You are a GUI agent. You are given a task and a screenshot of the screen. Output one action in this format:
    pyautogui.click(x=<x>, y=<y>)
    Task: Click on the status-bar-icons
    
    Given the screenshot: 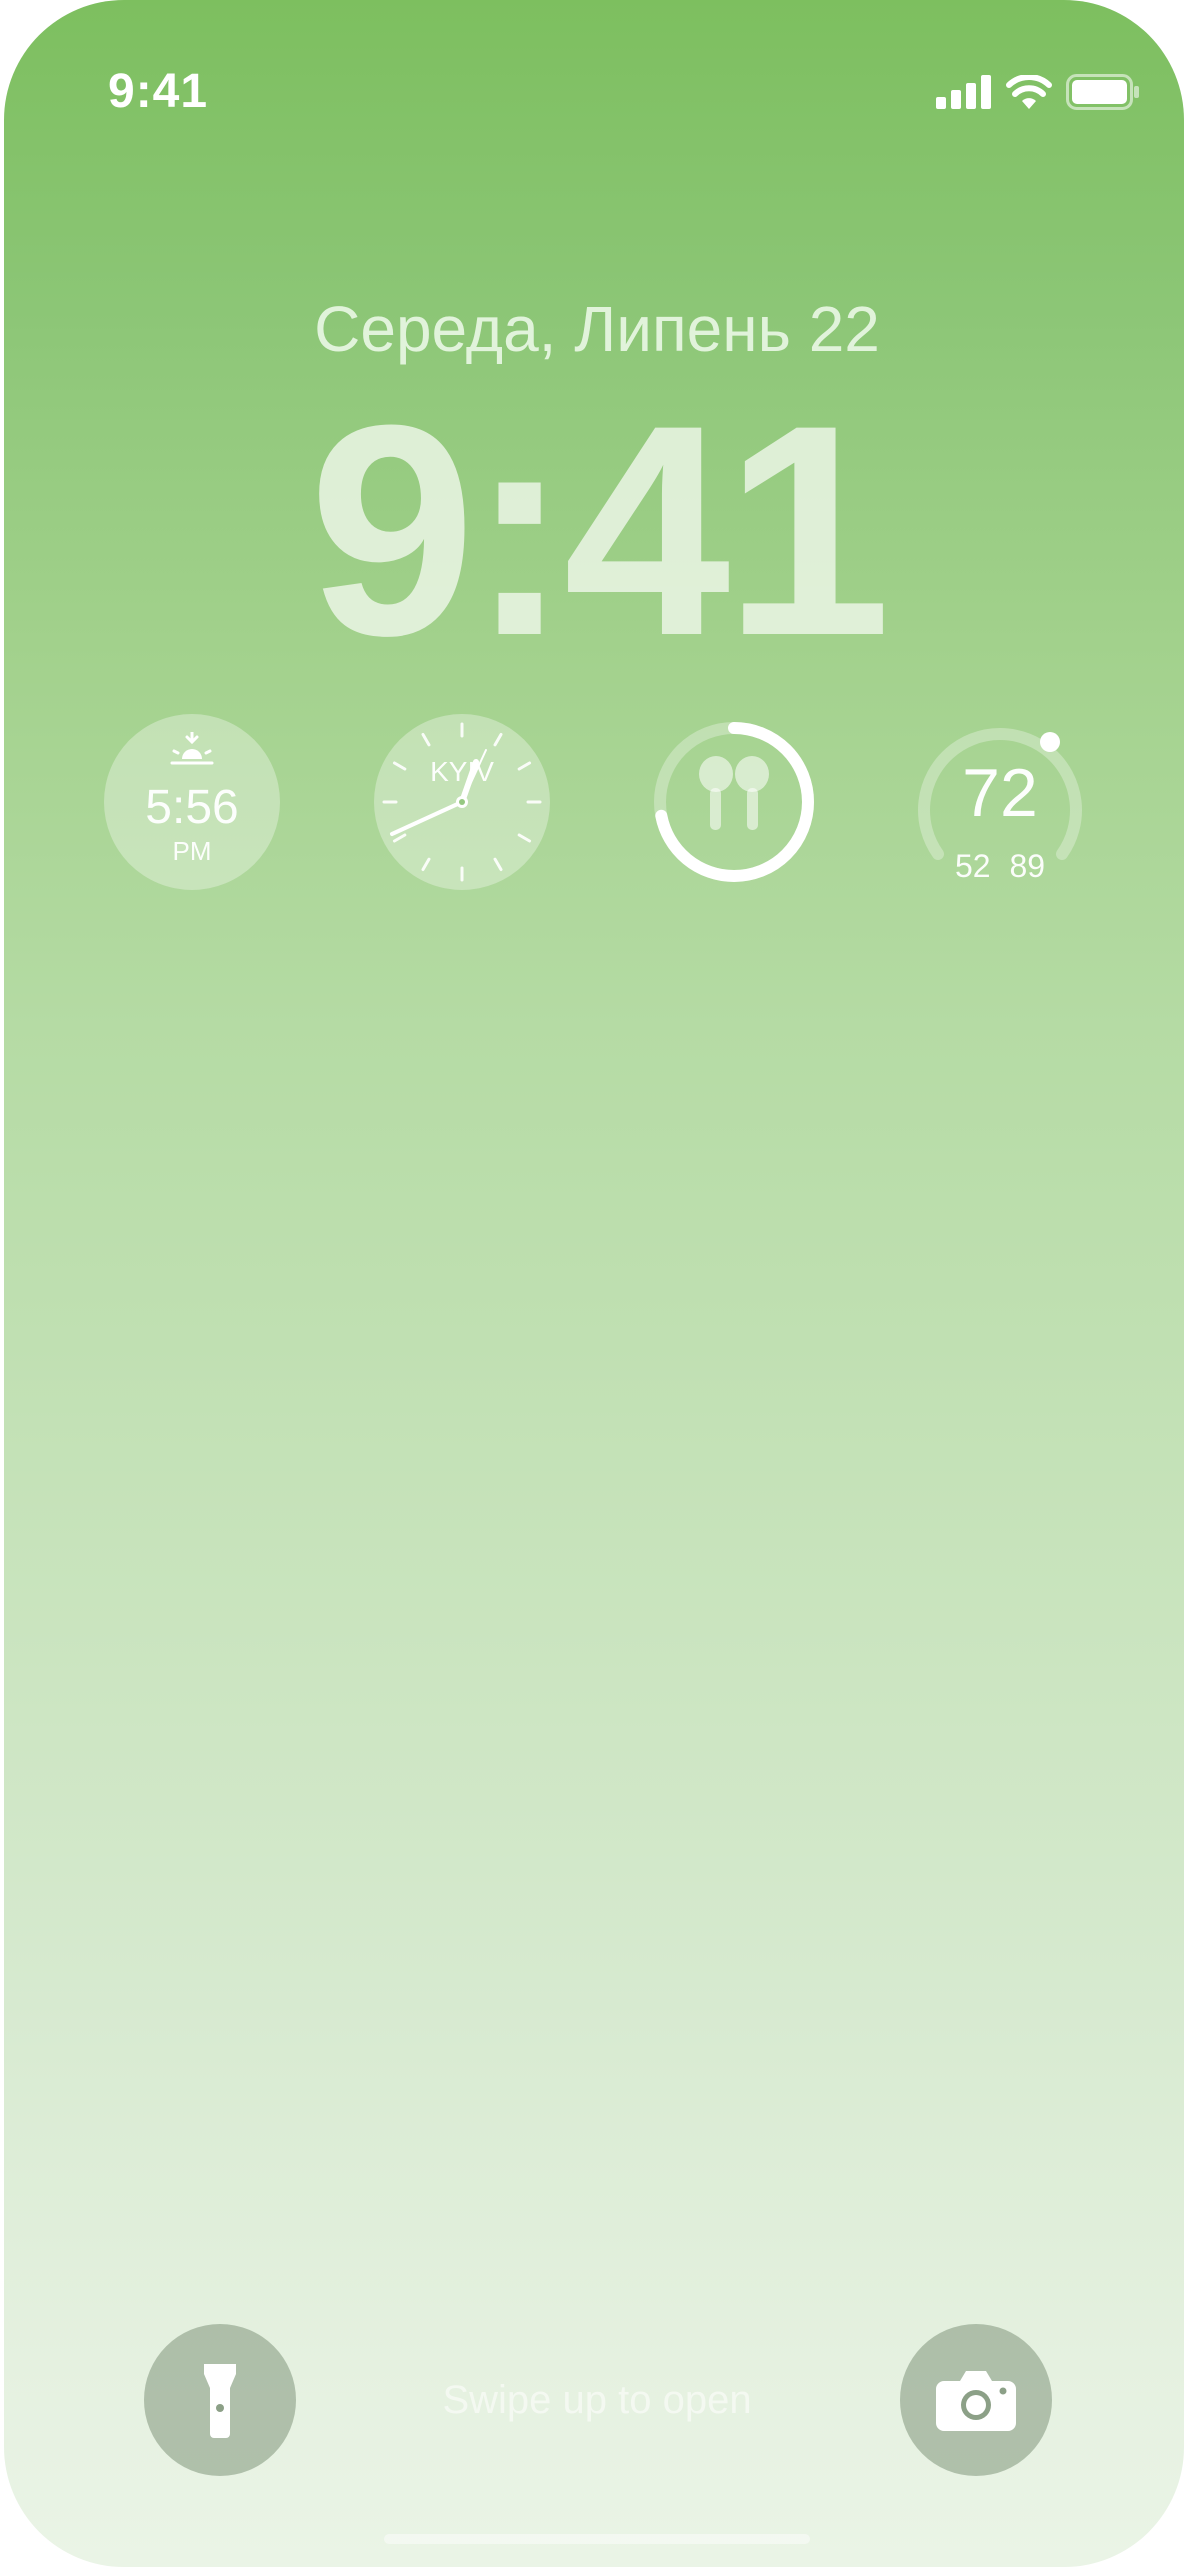 What is the action you would take?
    pyautogui.click(x=1038, y=92)
    